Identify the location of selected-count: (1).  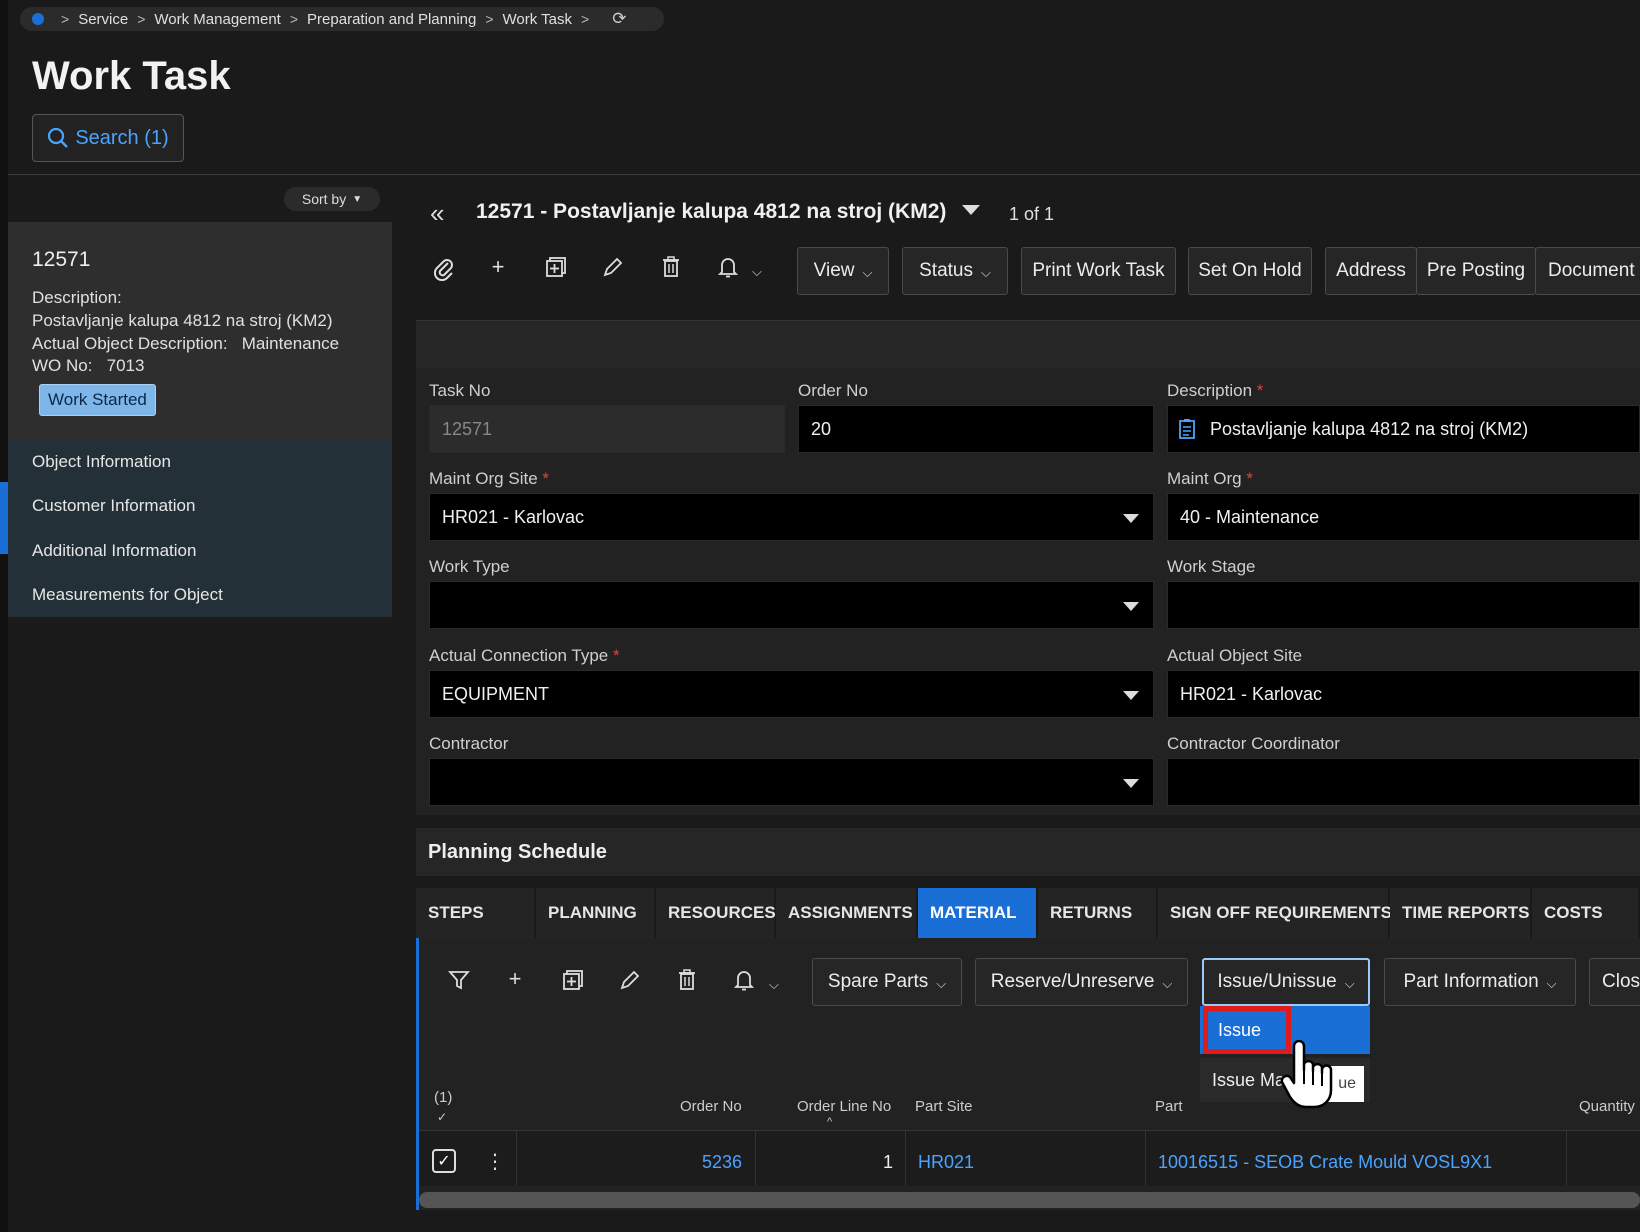
(443, 1097).